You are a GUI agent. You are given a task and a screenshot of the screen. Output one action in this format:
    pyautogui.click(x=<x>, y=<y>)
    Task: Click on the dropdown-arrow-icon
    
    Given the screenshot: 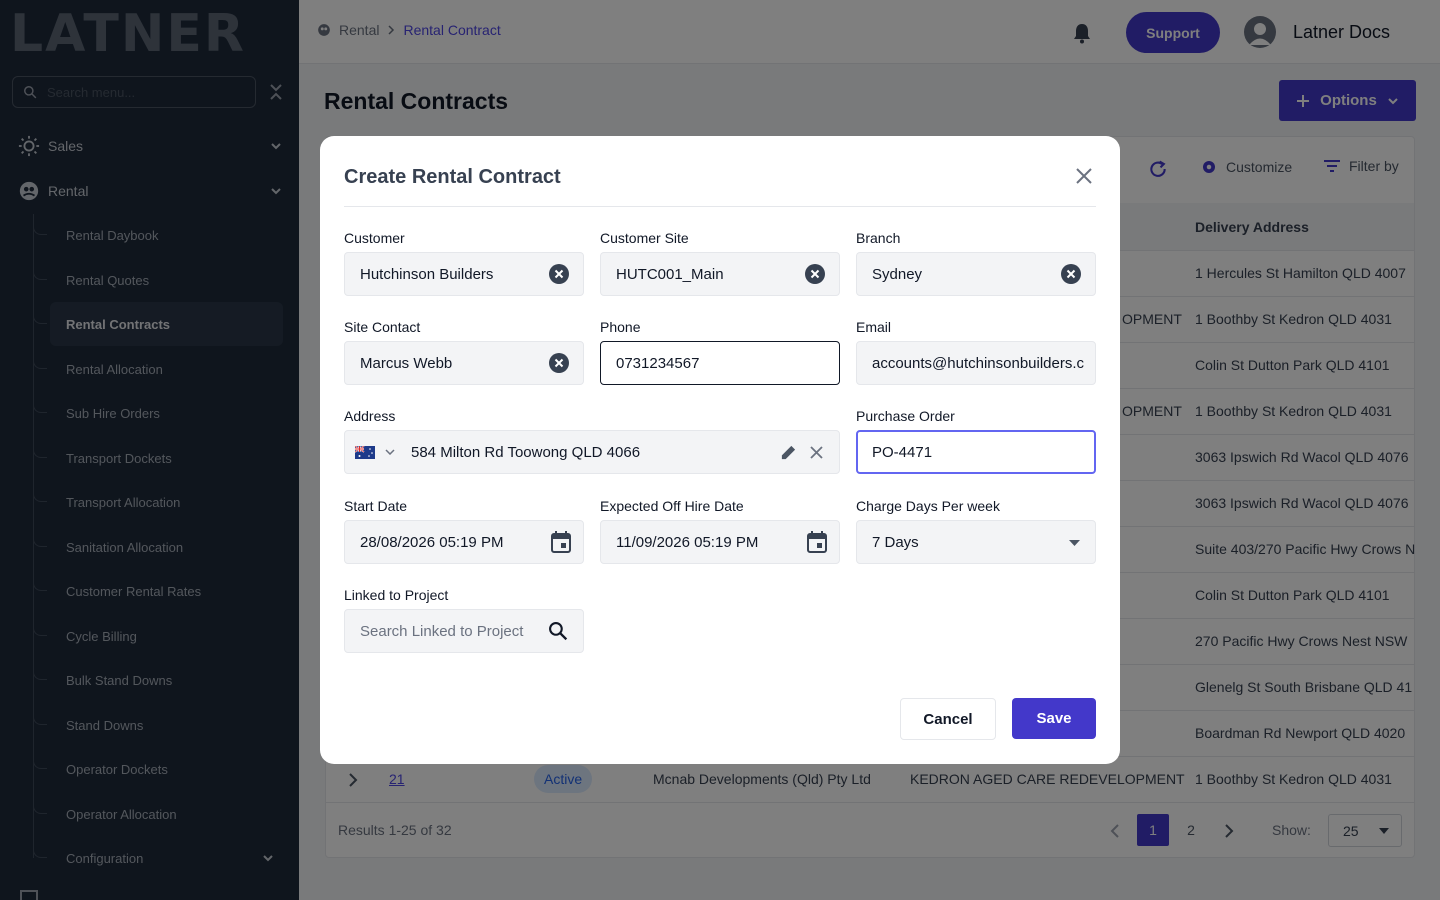 What is the action you would take?
    pyautogui.click(x=1074, y=543)
    